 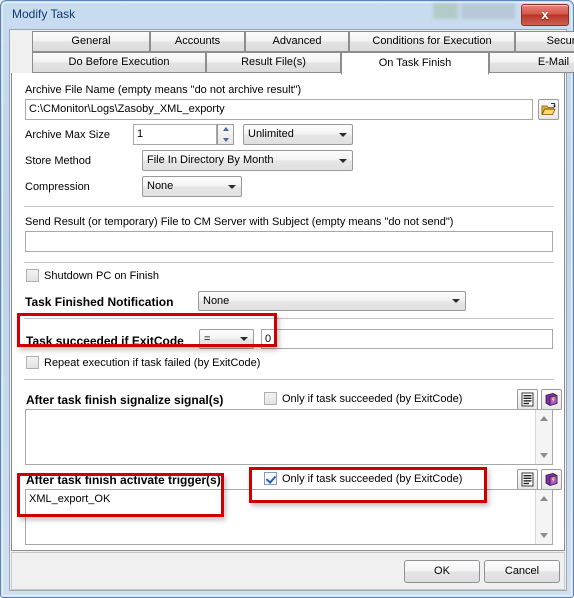 I want to click on activate-triggers-label: After task finish activate trigger(s), so click(x=123, y=480).